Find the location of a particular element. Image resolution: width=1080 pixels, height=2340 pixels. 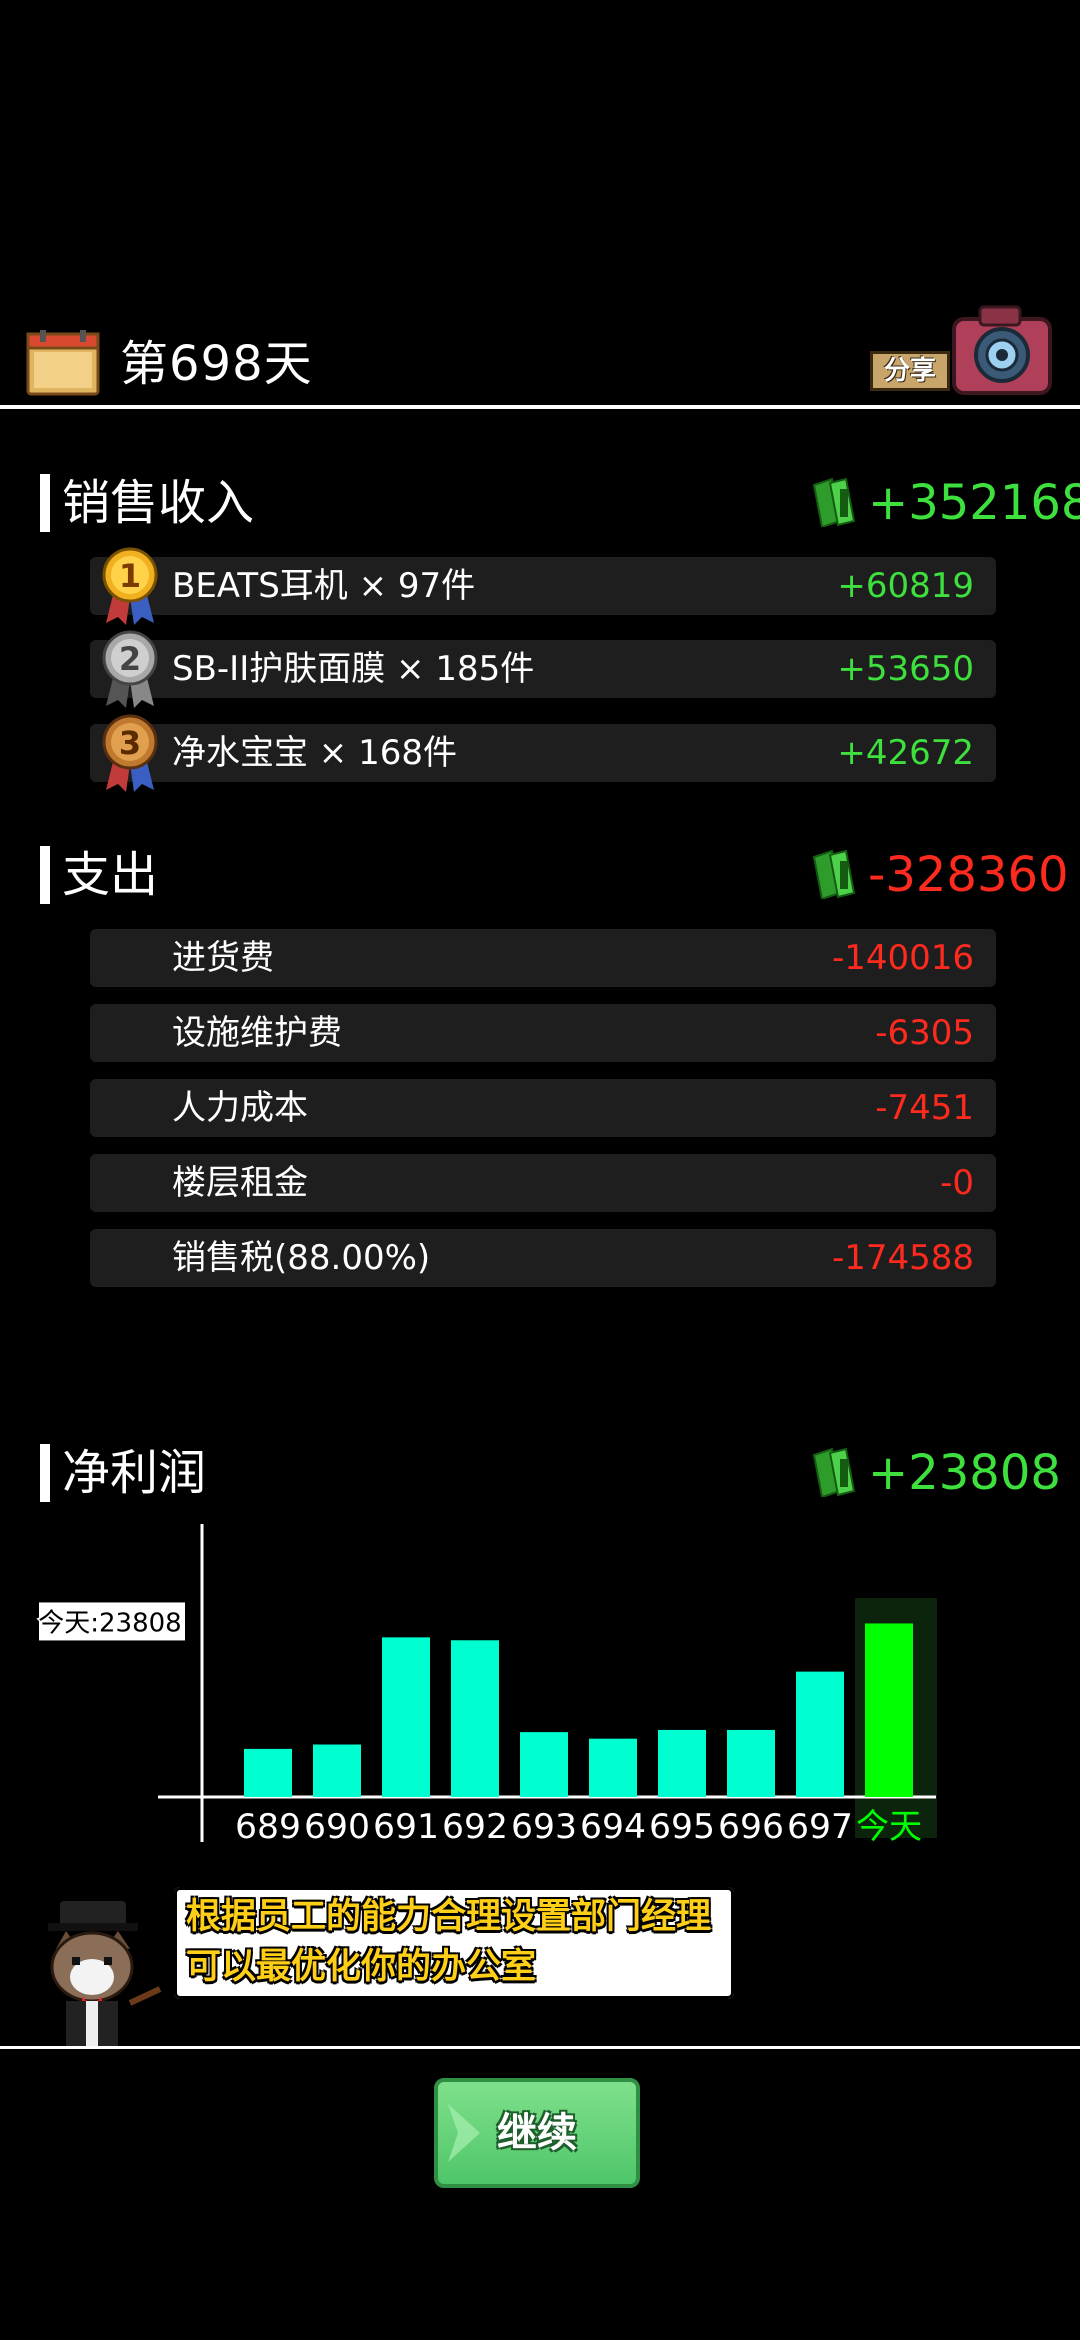

today-annotation-label: 今天:23808 is located at coordinates (109, 1623).